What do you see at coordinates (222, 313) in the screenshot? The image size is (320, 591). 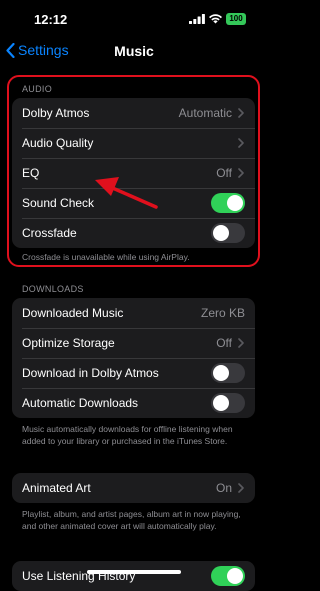 I see `row-value: Zero KB` at bounding box center [222, 313].